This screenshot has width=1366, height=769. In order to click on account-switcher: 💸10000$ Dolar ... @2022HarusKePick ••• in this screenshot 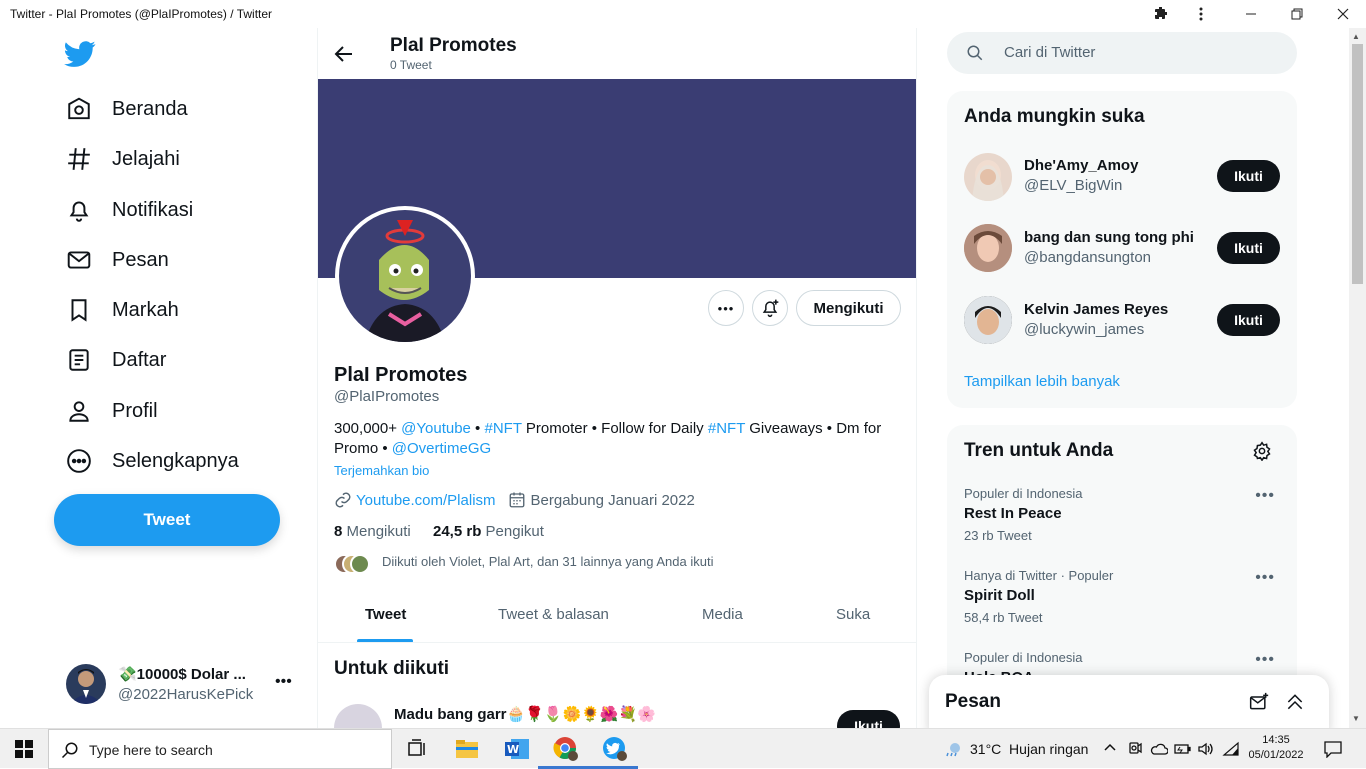, I will do `click(179, 684)`.